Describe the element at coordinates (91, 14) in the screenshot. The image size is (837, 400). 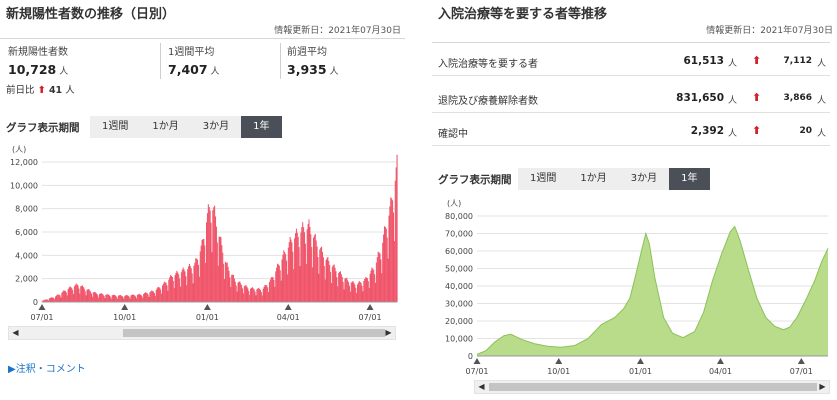
I see `new-cases-title: 新規陽性者数の推移（日別）` at that location.